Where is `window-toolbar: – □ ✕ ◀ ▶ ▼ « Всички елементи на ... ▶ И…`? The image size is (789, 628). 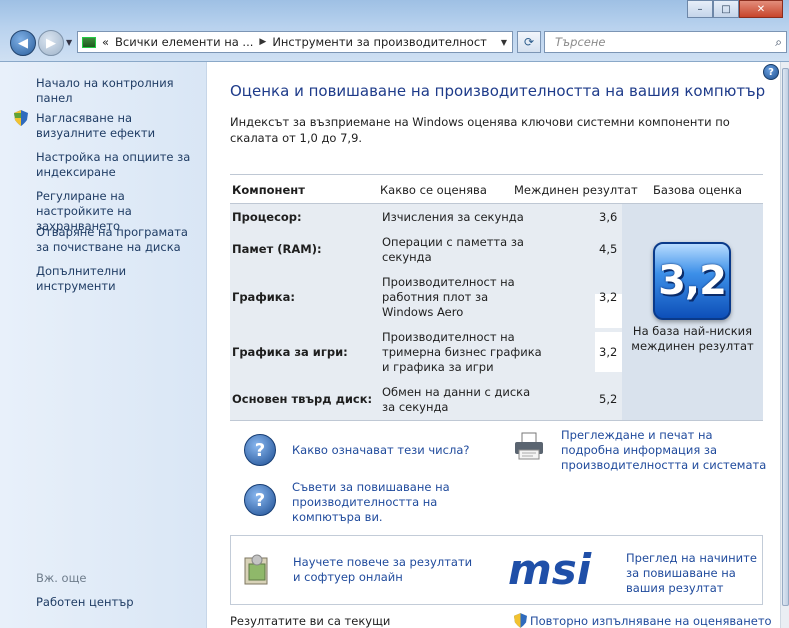 window-toolbar: – □ ✕ ◀ ▶ ▼ « Всички елементи на ... ▶ И… is located at coordinates (394, 31).